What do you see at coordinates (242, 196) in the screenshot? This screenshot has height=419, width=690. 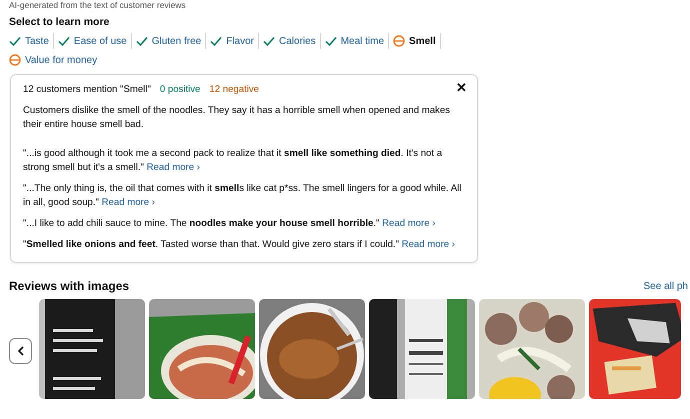 I see `review-quote: "...The only thing is, the oil that comes with it smells like cat p*ss. The smell lingers for a good while. All in all, good soup." Read more ›` at bounding box center [242, 196].